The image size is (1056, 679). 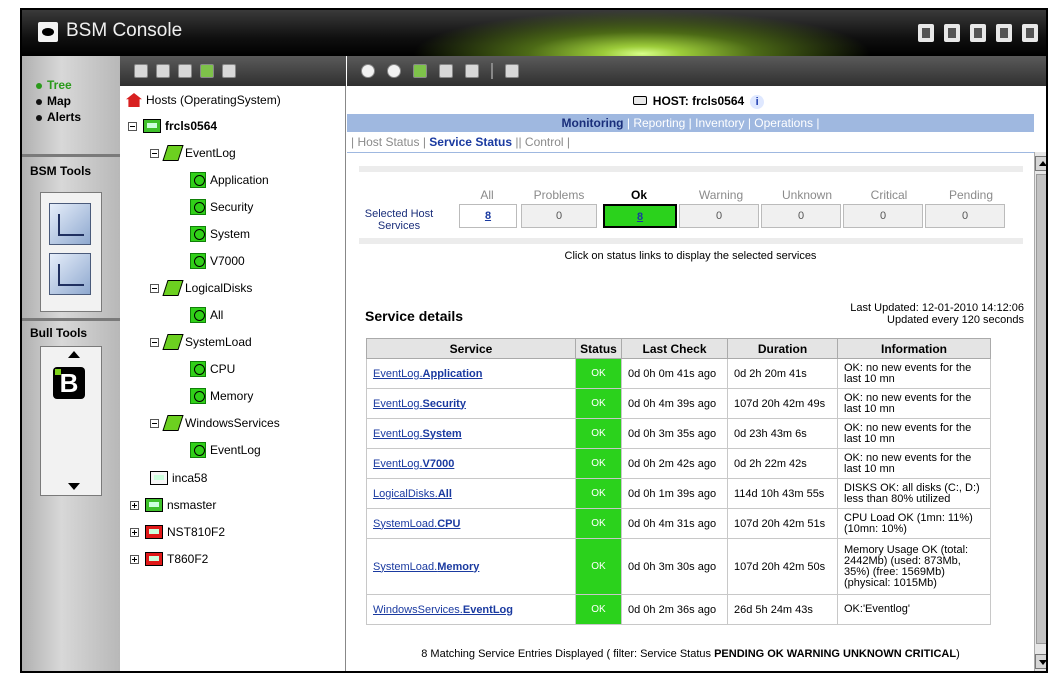 What do you see at coordinates (177, 532) in the screenshot?
I see `tree-host-nst810f2: NST810F2` at bounding box center [177, 532].